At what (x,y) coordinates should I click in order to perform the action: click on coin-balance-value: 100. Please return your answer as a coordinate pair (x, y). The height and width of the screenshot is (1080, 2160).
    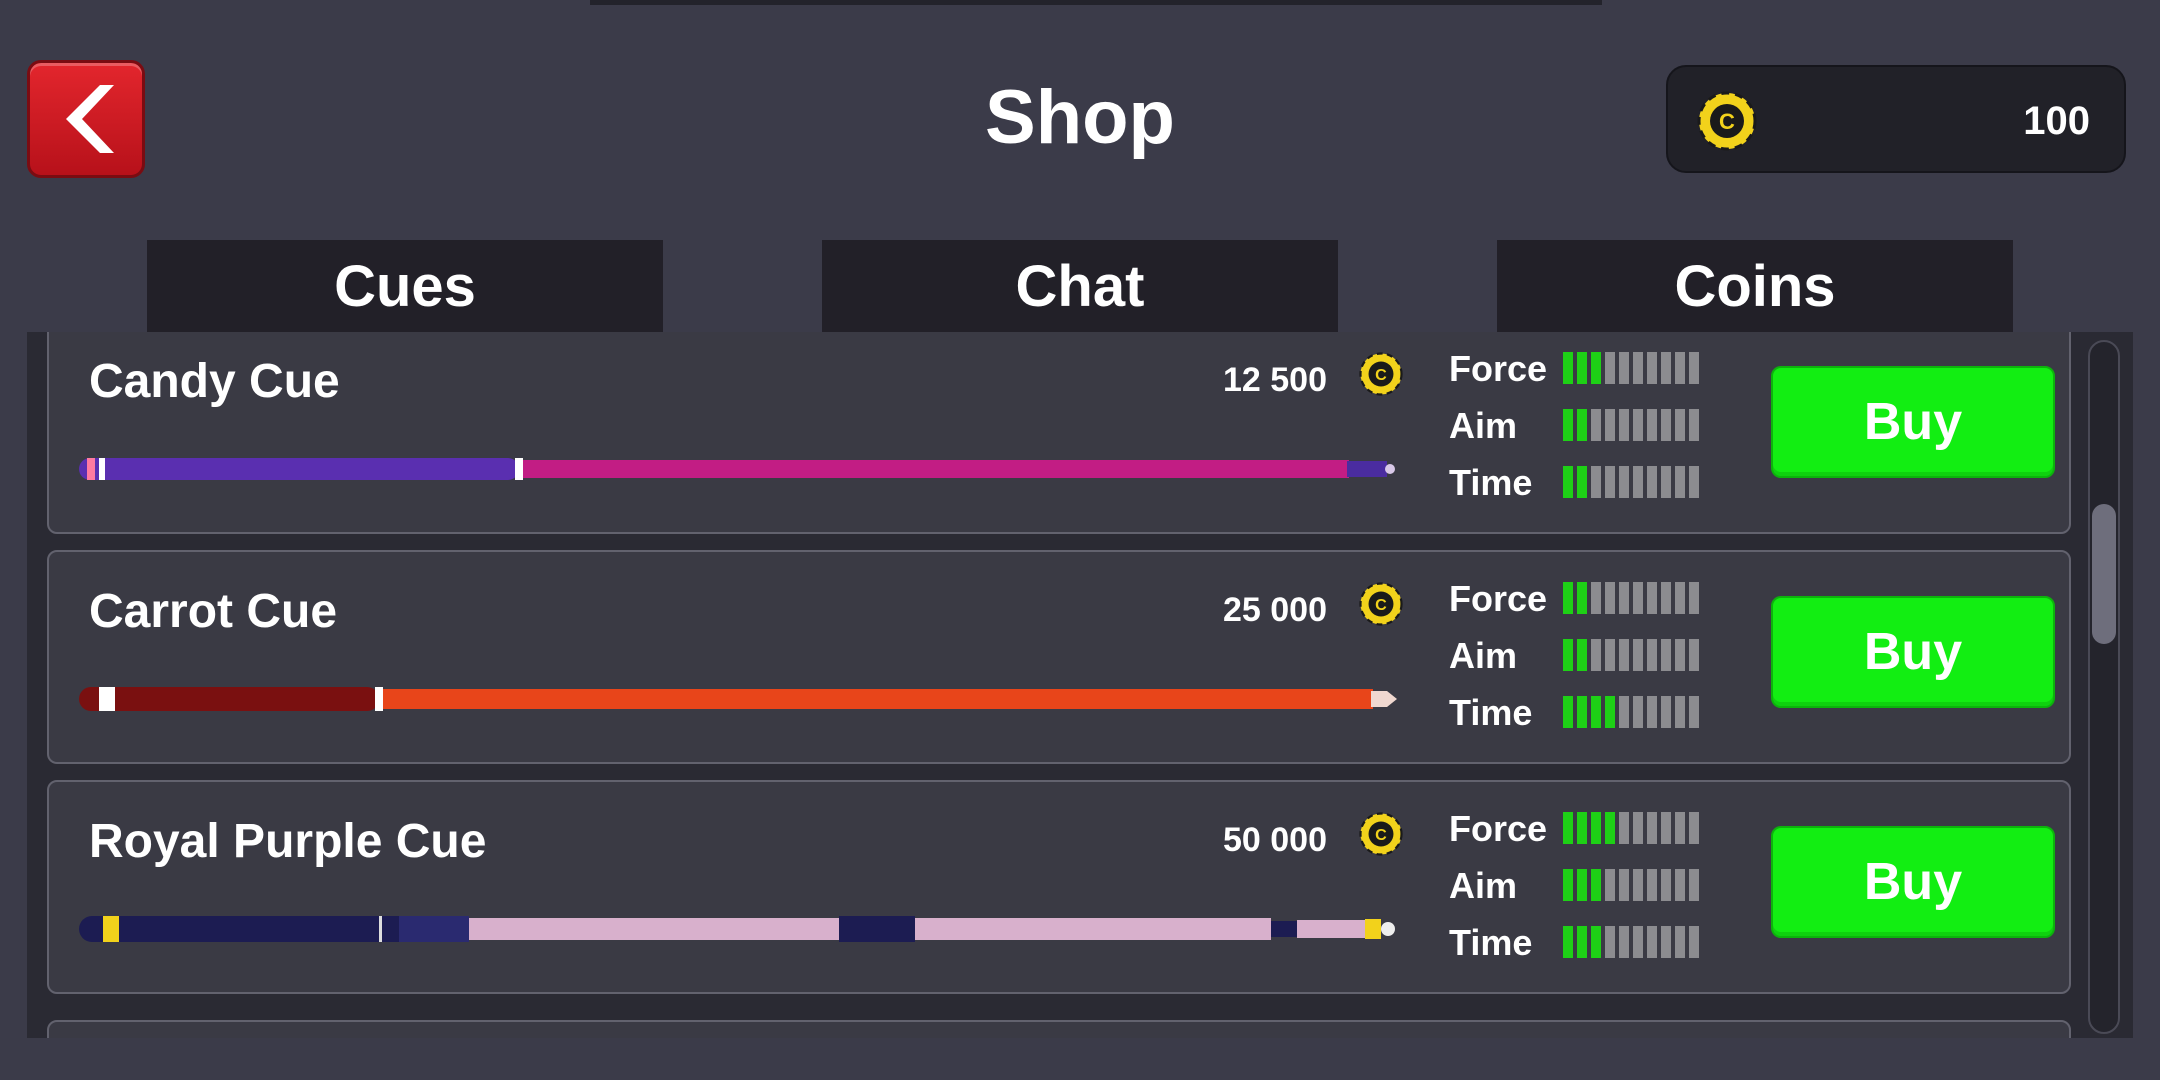
    Looking at the image, I should click on (2056, 121).